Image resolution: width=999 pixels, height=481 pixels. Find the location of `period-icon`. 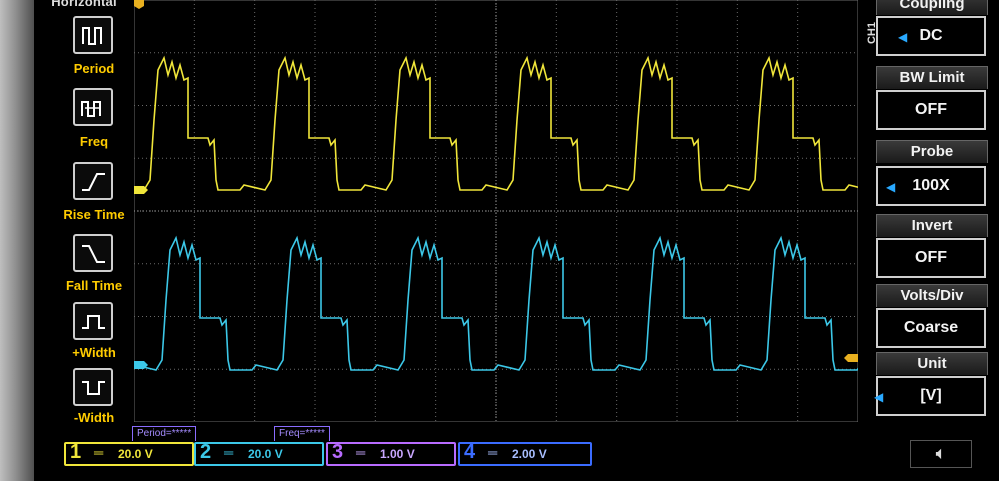

period-icon is located at coordinates (92, 36).